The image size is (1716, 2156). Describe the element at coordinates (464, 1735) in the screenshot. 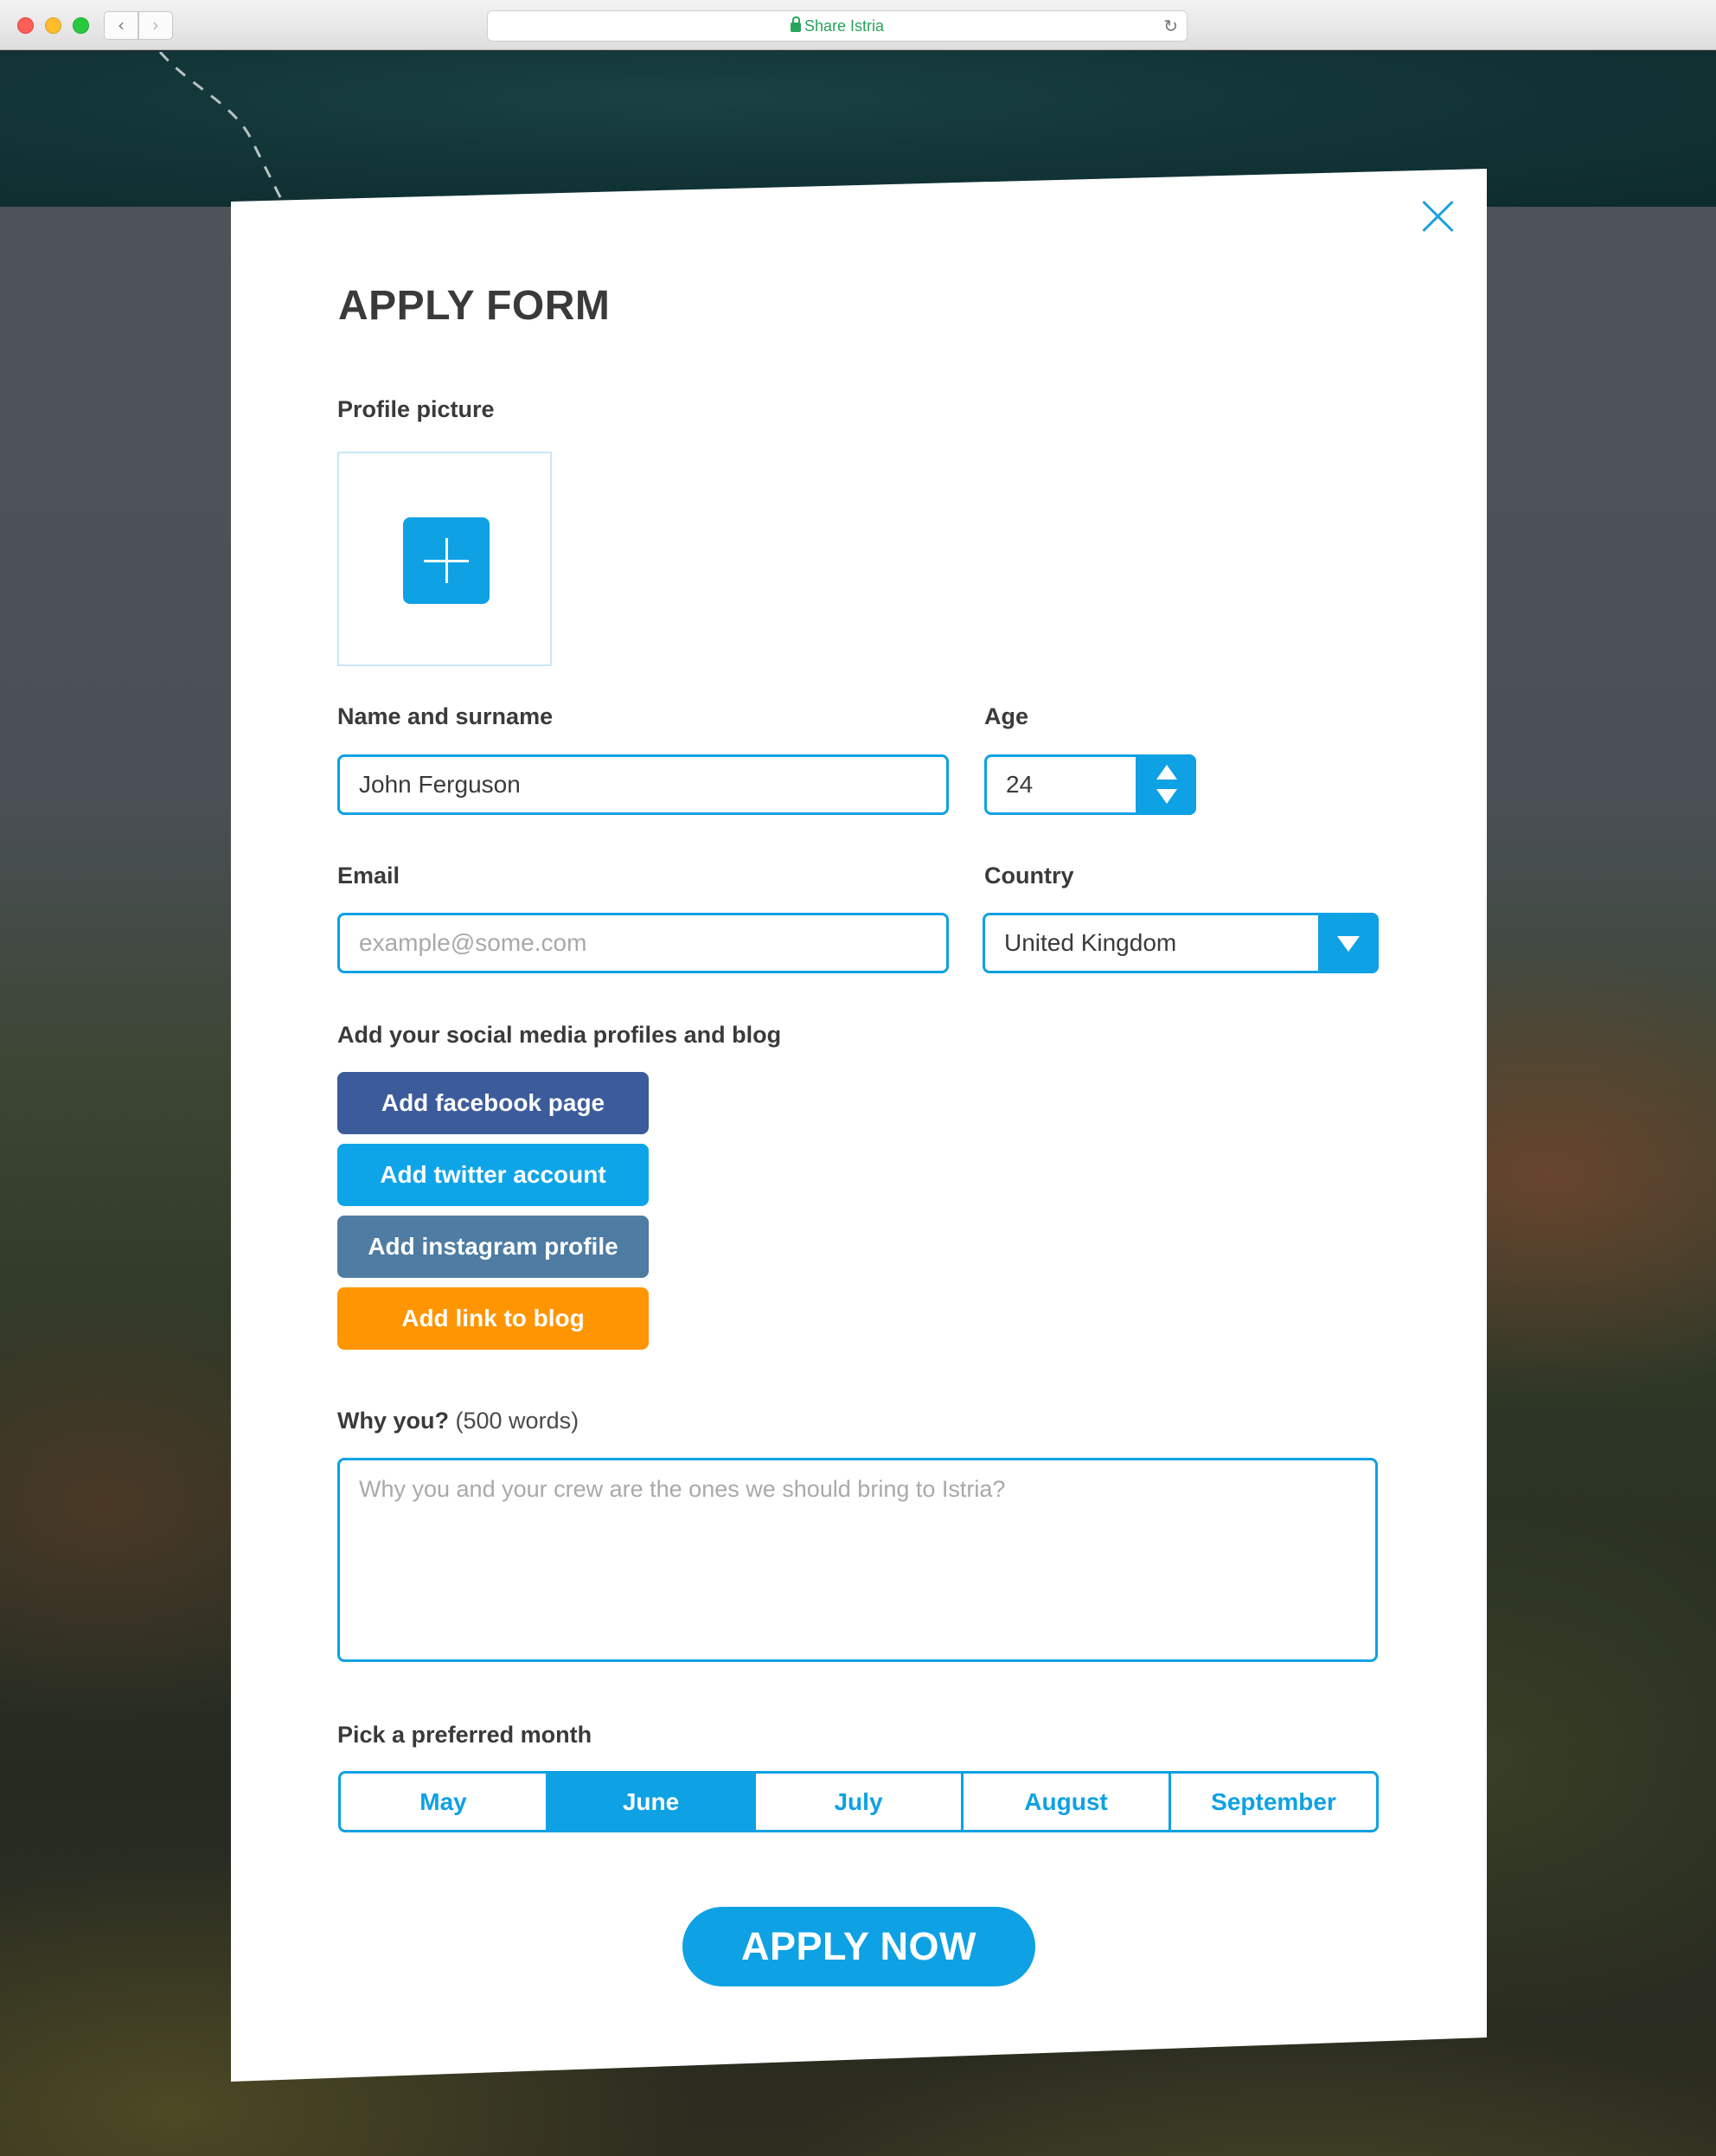

I see `month-label: Pick a preferred month` at that location.